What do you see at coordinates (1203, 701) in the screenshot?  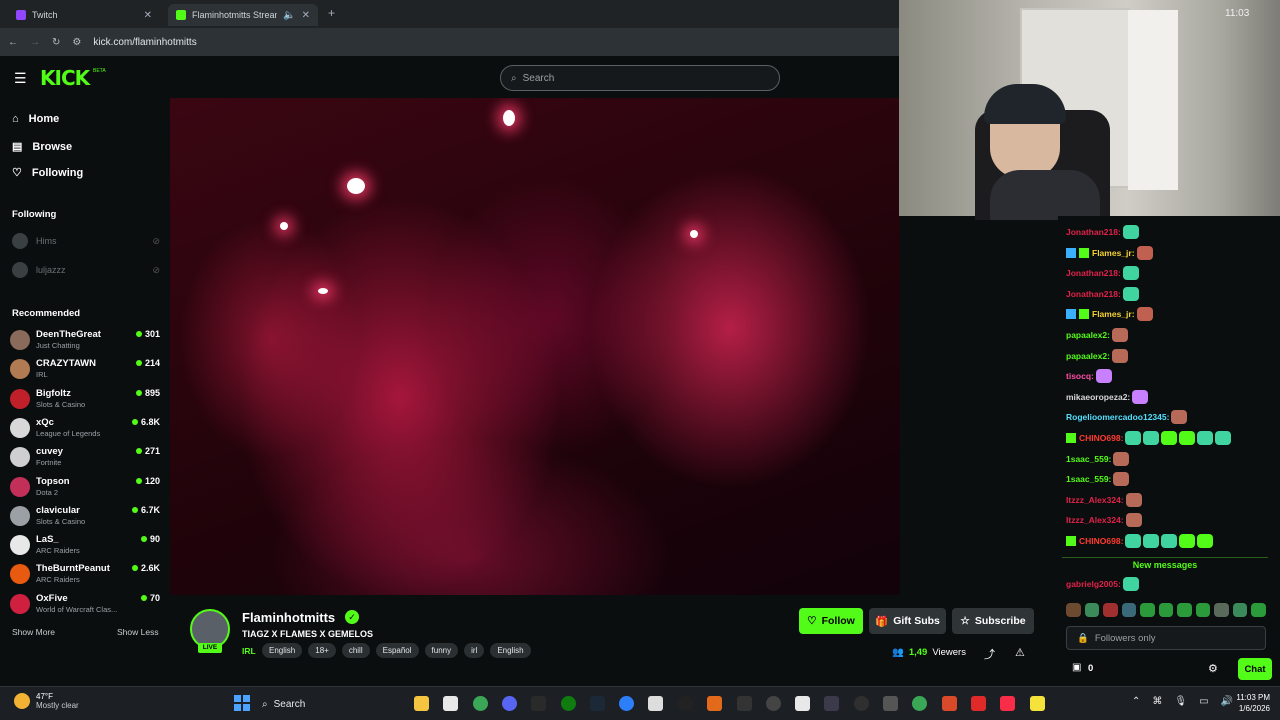 I see `display-icon: ▭` at bounding box center [1203, 701].